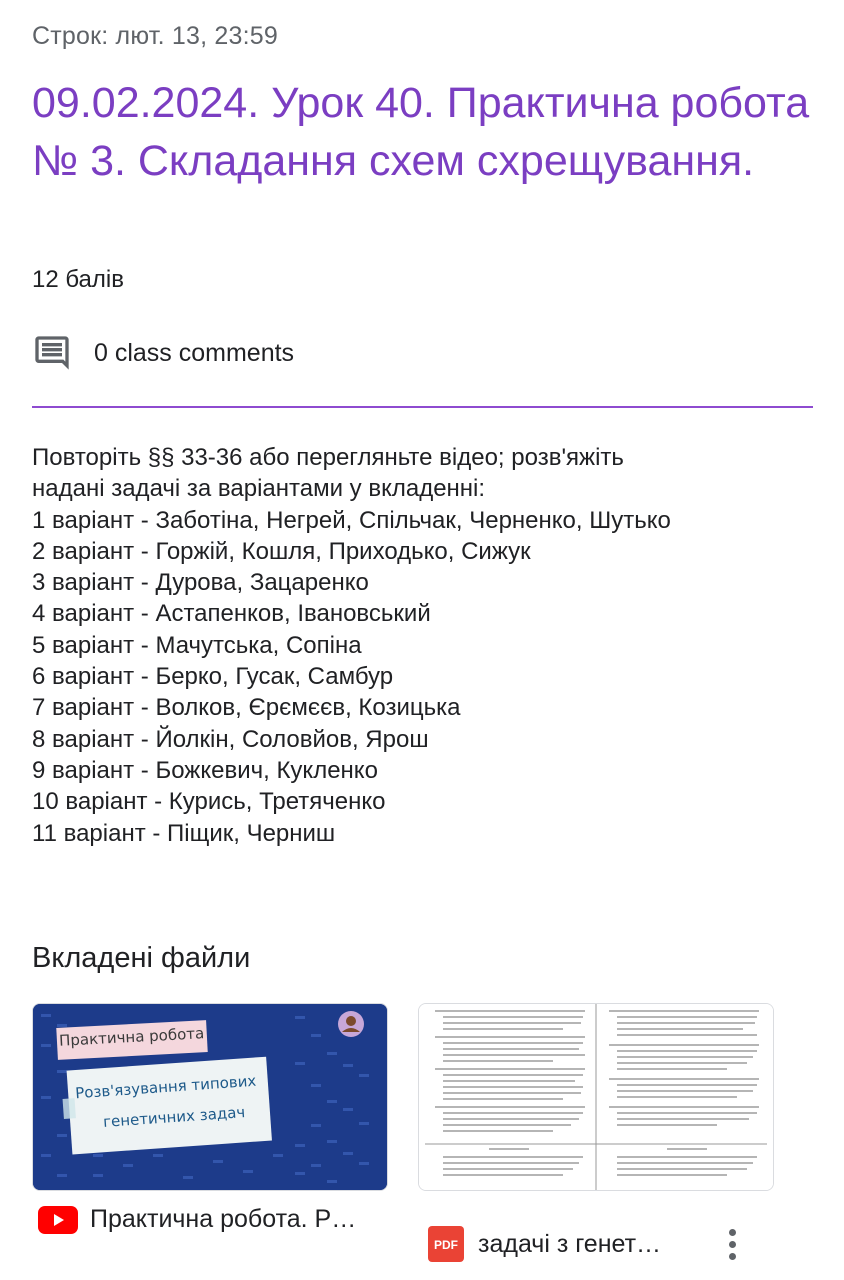 This screenshot has height=1280, width=844. Describe the element at coordinates (194, 352) in the screenshot. I see `class-comments-label: 0 class comments` at that location.